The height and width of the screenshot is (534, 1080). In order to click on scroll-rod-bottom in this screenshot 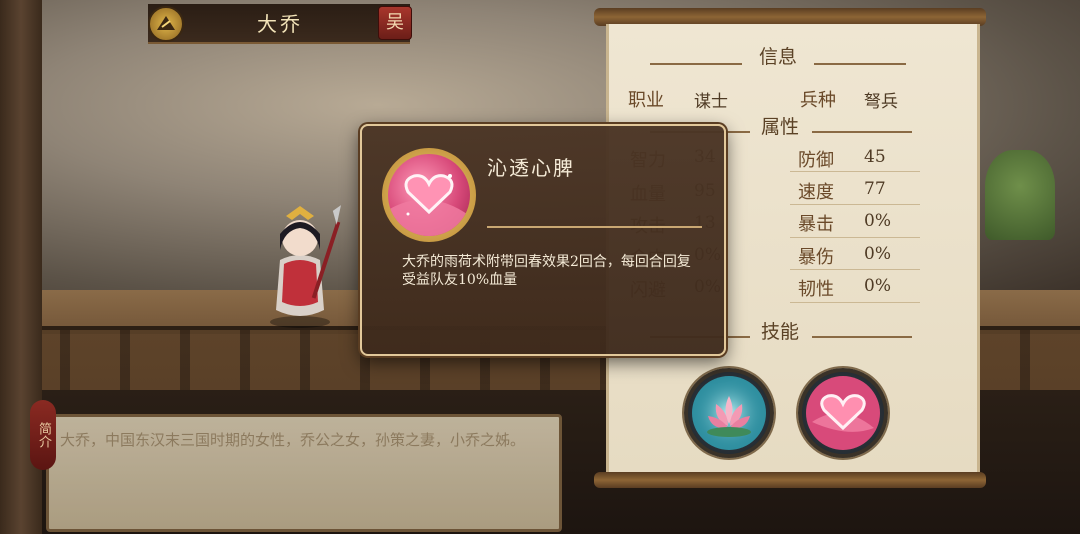, I will do `click(790, 480)`.